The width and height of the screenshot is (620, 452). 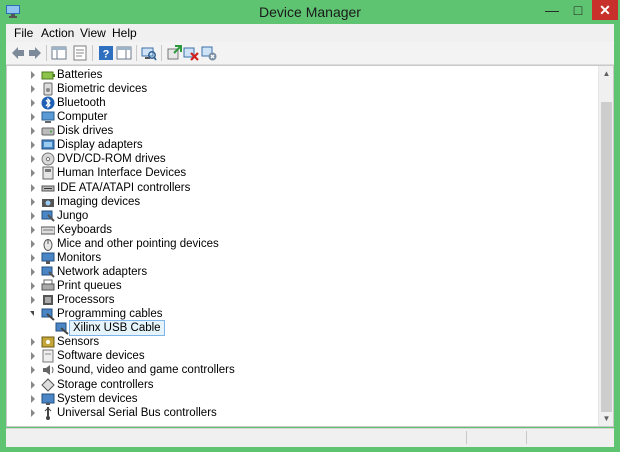 I want to click on uninstall-icon, so click(x=191, y=53).